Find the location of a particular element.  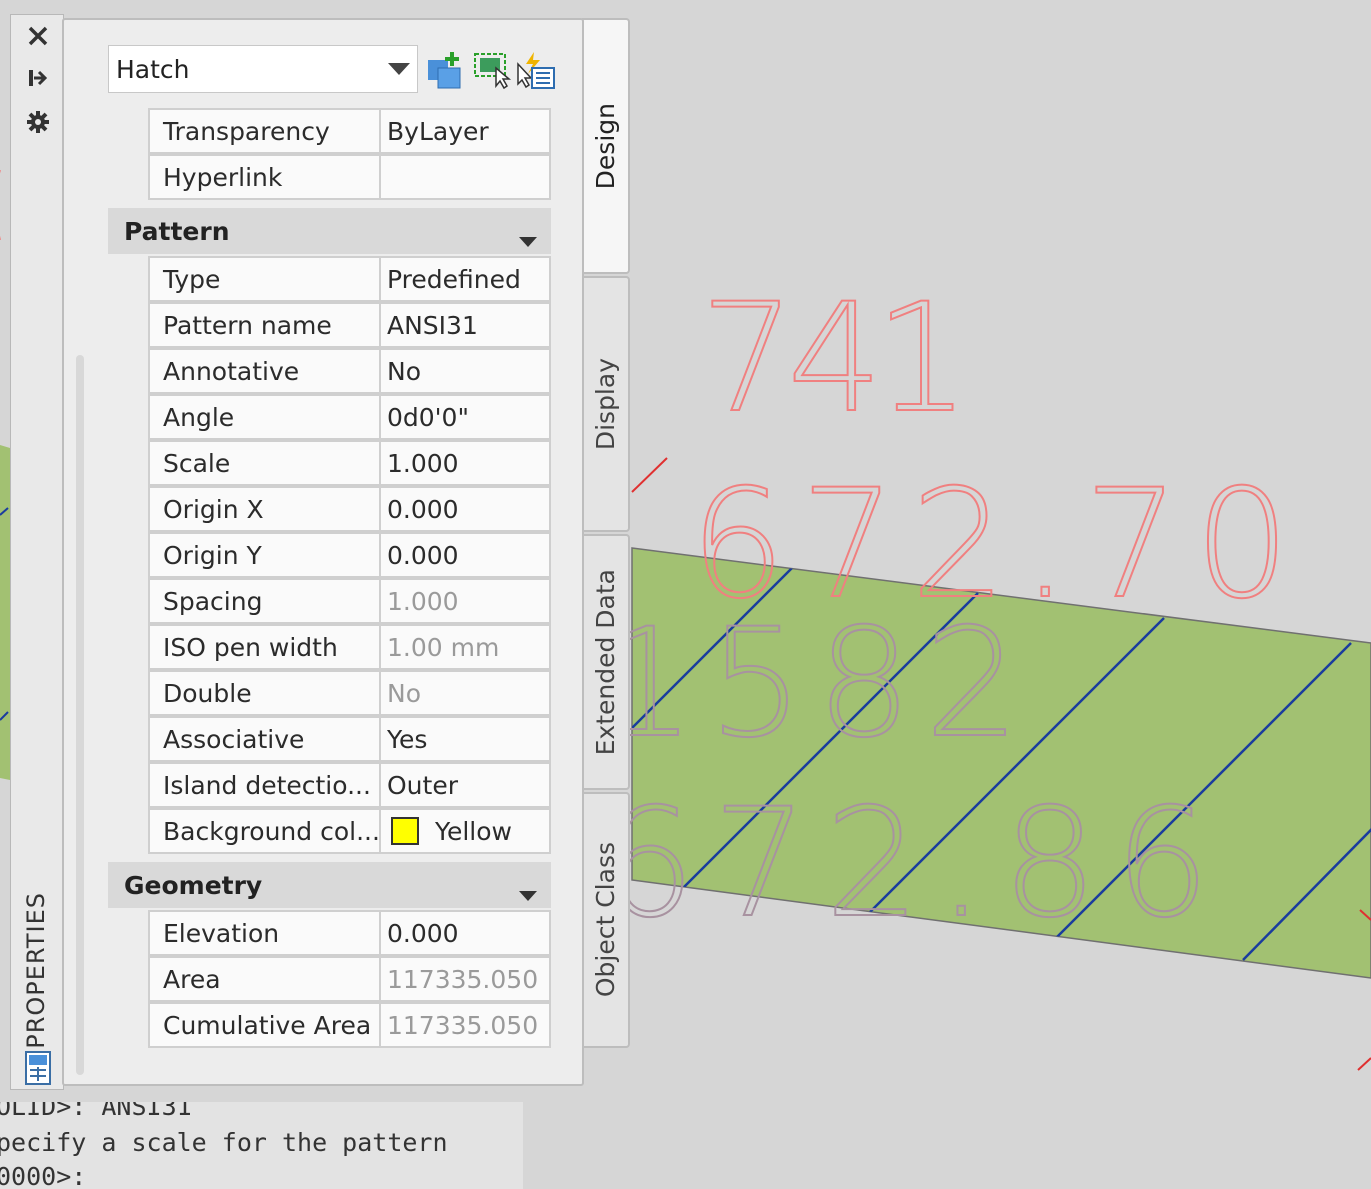

property-value is located at coordinates (465, 177).